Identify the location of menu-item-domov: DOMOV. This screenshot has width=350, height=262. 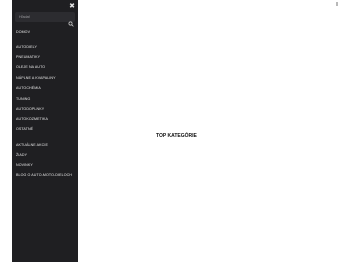
(46, 32).